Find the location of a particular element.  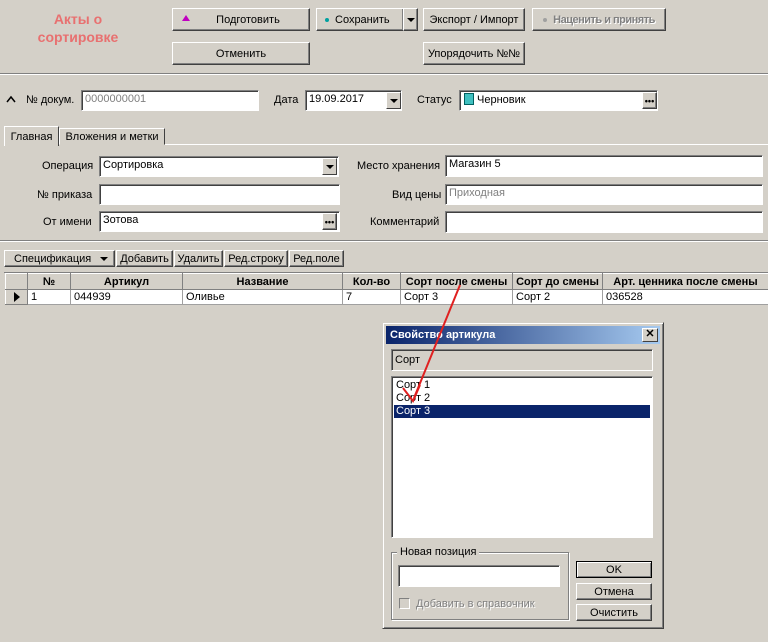

close-icon: ✕ is located at coordinates (650, 335).